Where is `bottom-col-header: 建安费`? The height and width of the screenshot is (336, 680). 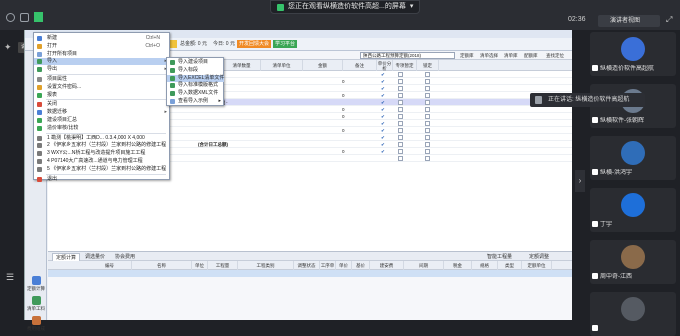
bottom-col-header: 建安费 is located at coordinates (387, 265).